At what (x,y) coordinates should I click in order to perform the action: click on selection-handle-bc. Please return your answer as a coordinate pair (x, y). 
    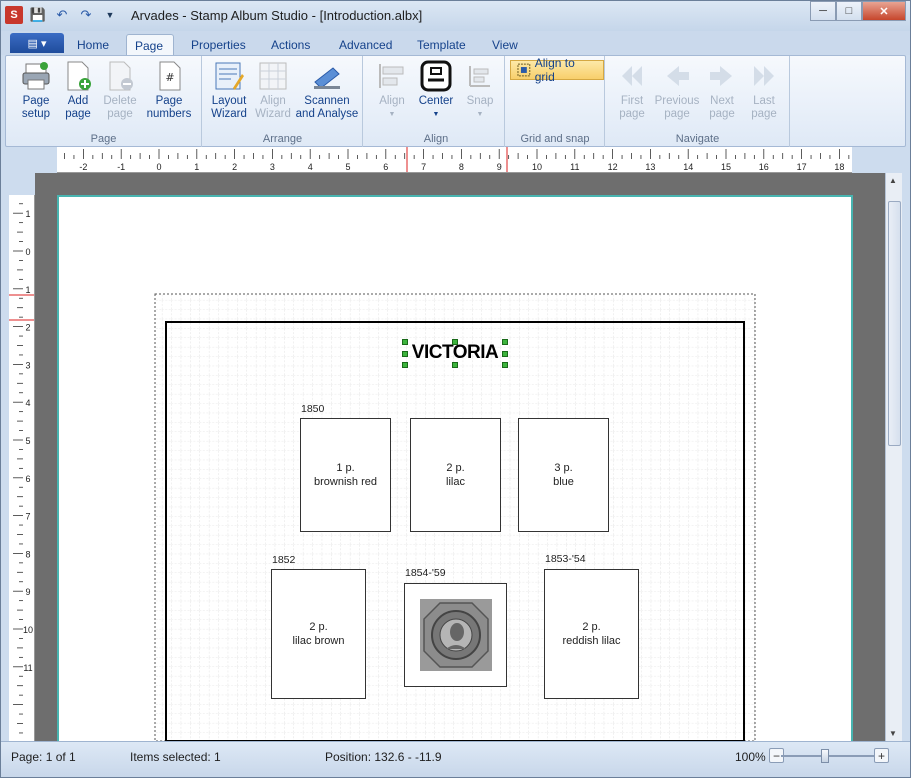
    Looking at the image, I should click on (455, 365).